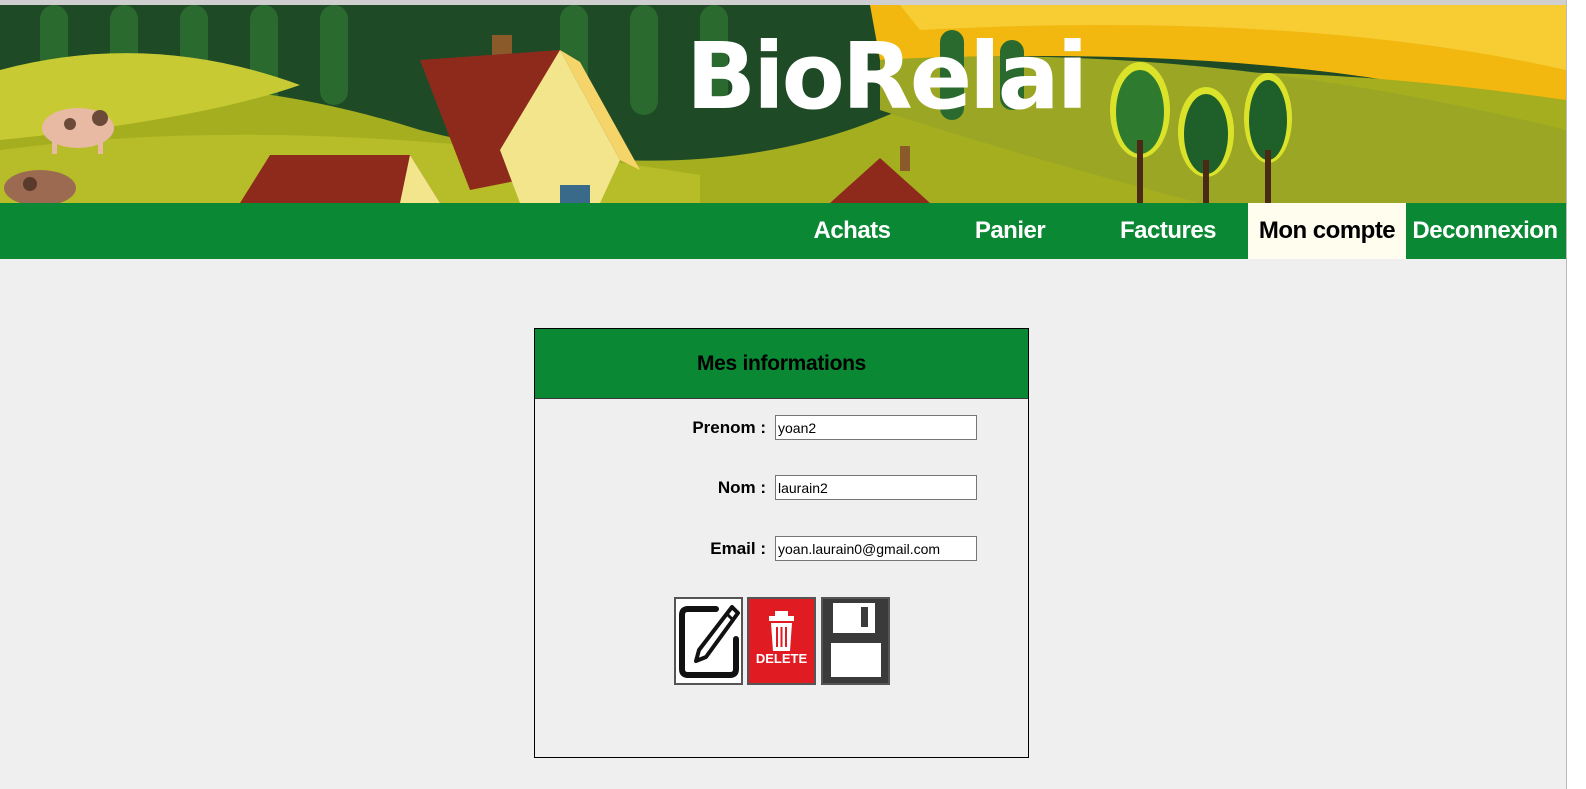 This screenshot has height=789, width=1586. Describe the element at coordinates (781, 364) in the screenshot. I see `card-title: Mes informations` at that location.